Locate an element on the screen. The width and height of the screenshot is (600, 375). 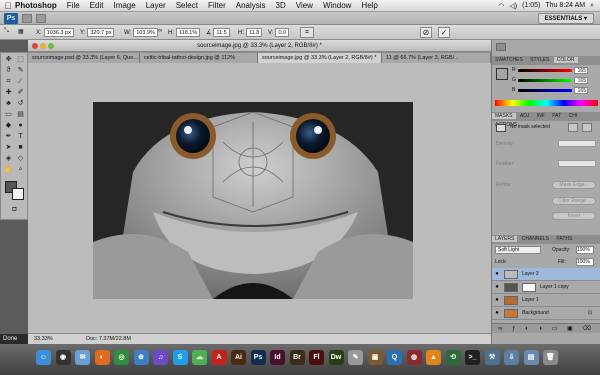
photoshop-icon: Ps is located at coordinates (258, 357).